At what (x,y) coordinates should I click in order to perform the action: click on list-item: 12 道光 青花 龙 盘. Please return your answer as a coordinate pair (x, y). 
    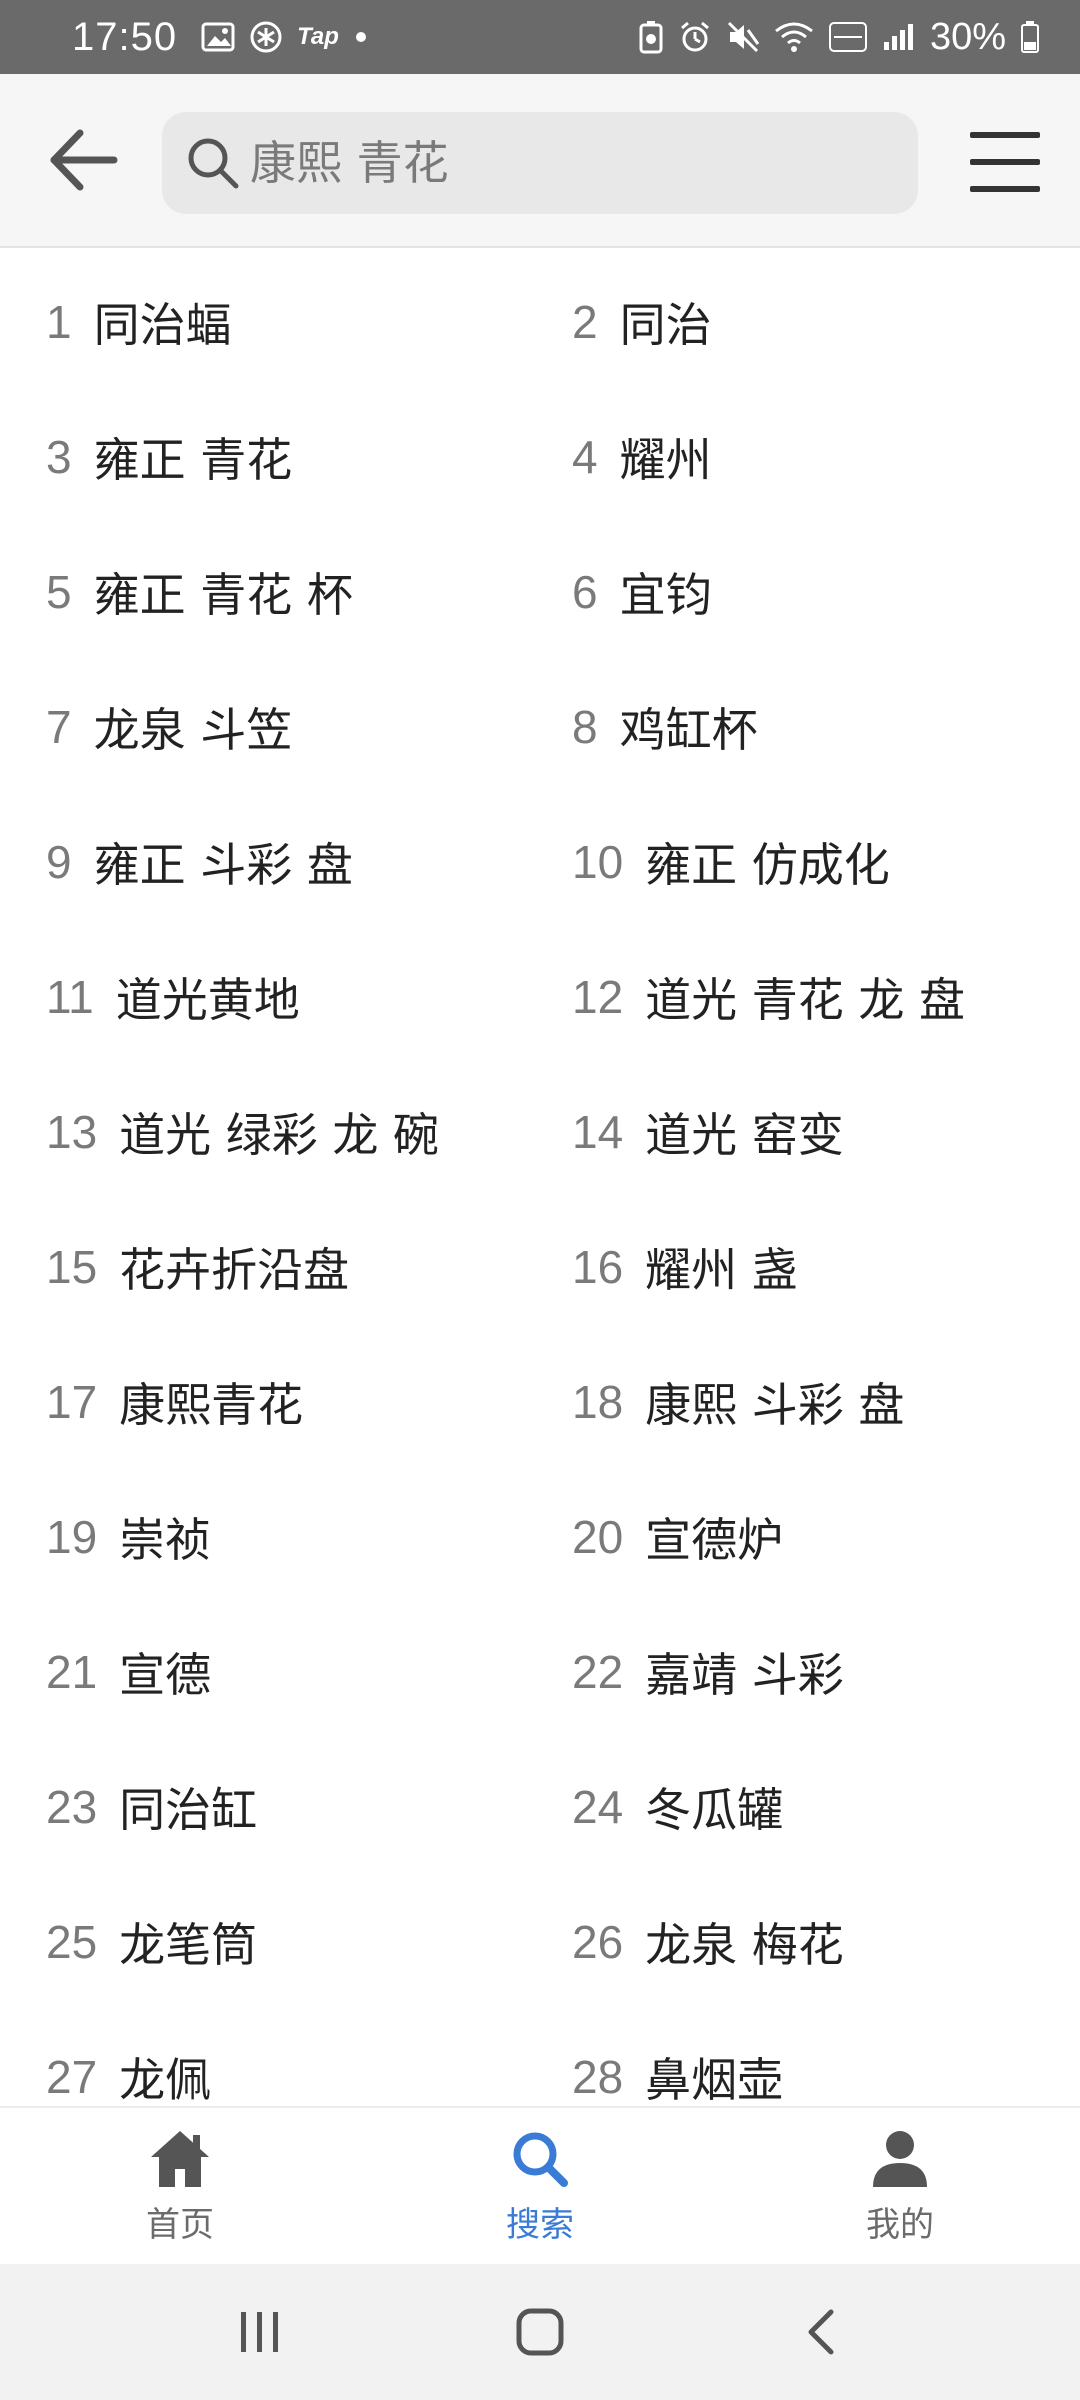
    Looking at the image, I should click on (826, 992).